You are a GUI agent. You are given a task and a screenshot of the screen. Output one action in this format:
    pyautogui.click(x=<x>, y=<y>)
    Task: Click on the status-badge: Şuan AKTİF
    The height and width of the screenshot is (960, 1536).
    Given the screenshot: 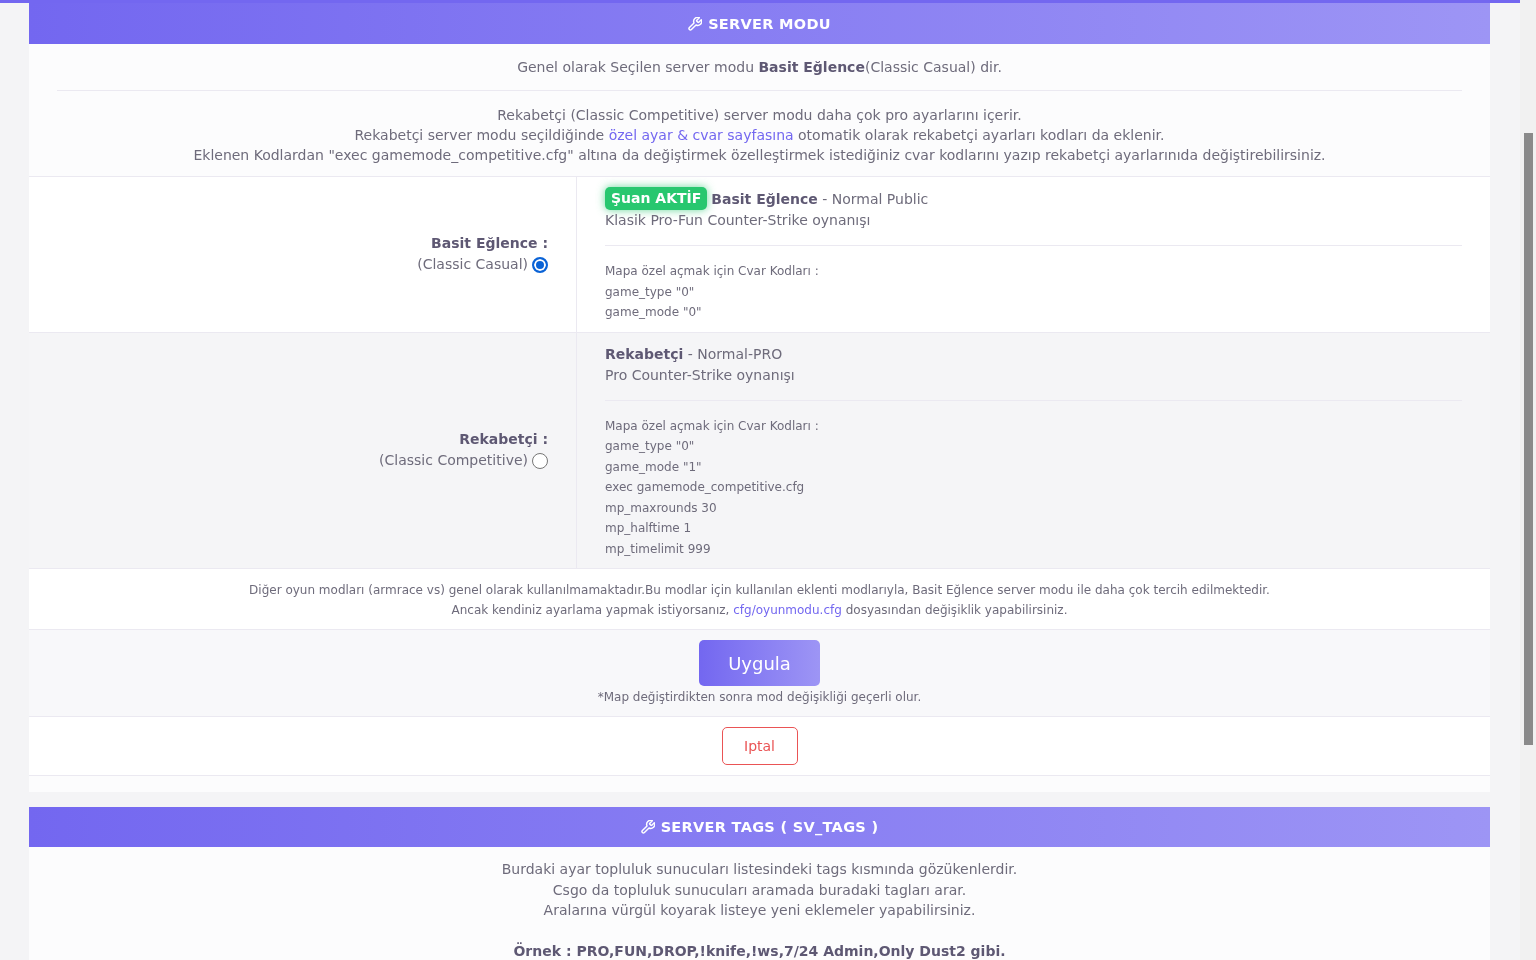 What is the action you would take?
    pyautogui.click(x=656, y=198)
    